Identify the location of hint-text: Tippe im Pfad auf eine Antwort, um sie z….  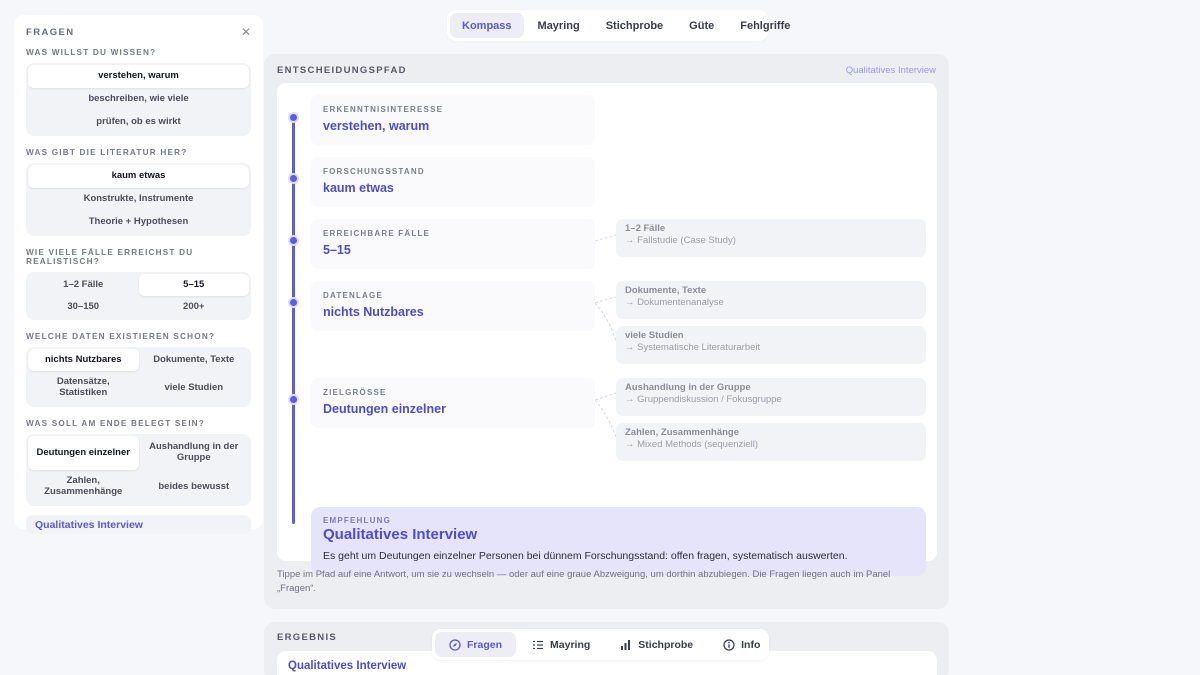
(584, 581).